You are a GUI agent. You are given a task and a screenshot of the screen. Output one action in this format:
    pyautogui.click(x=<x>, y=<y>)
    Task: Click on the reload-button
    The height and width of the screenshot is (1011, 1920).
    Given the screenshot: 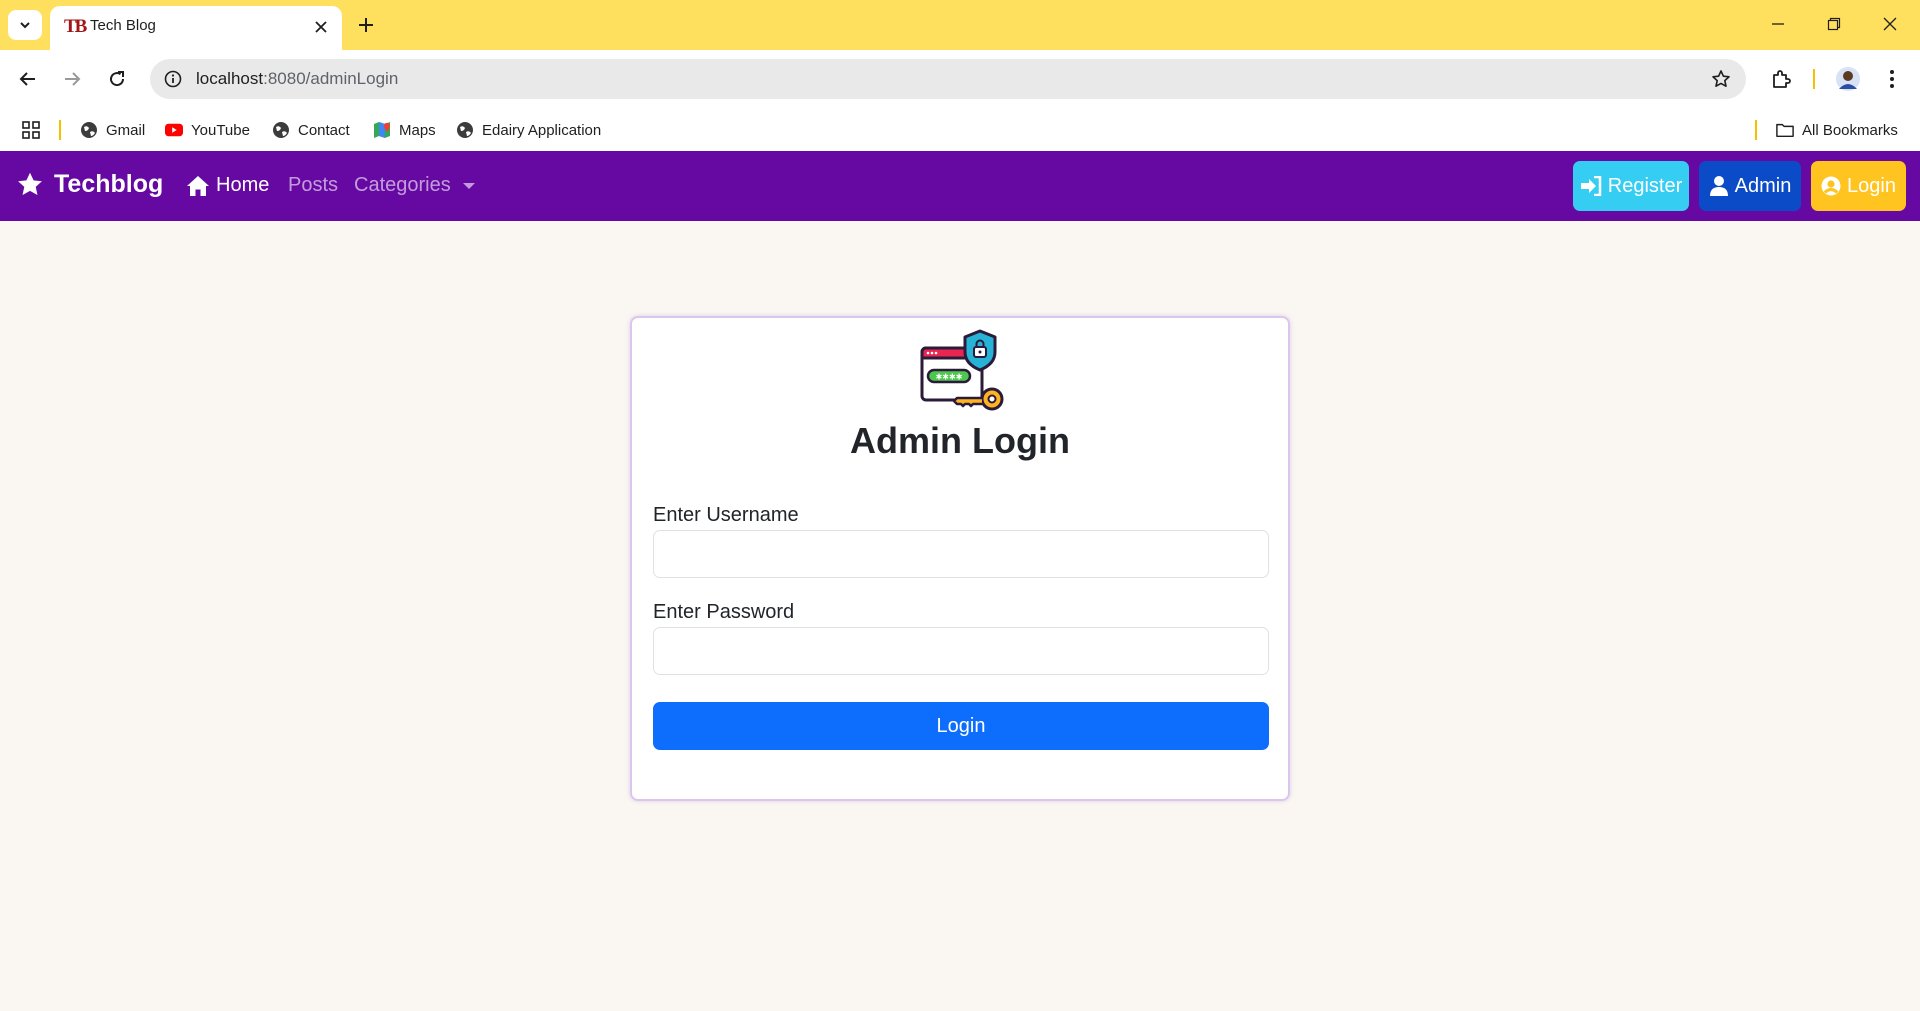 What is the action you would take?
    pyautogui.click(x=117, y=79)
    